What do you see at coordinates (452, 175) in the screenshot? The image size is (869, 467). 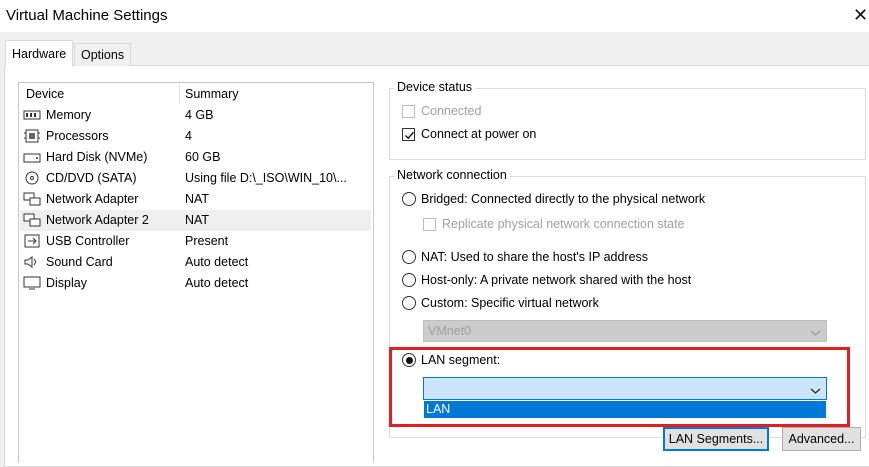 I see `network-connection-title: Network connection` at bounding box center [452, 175].